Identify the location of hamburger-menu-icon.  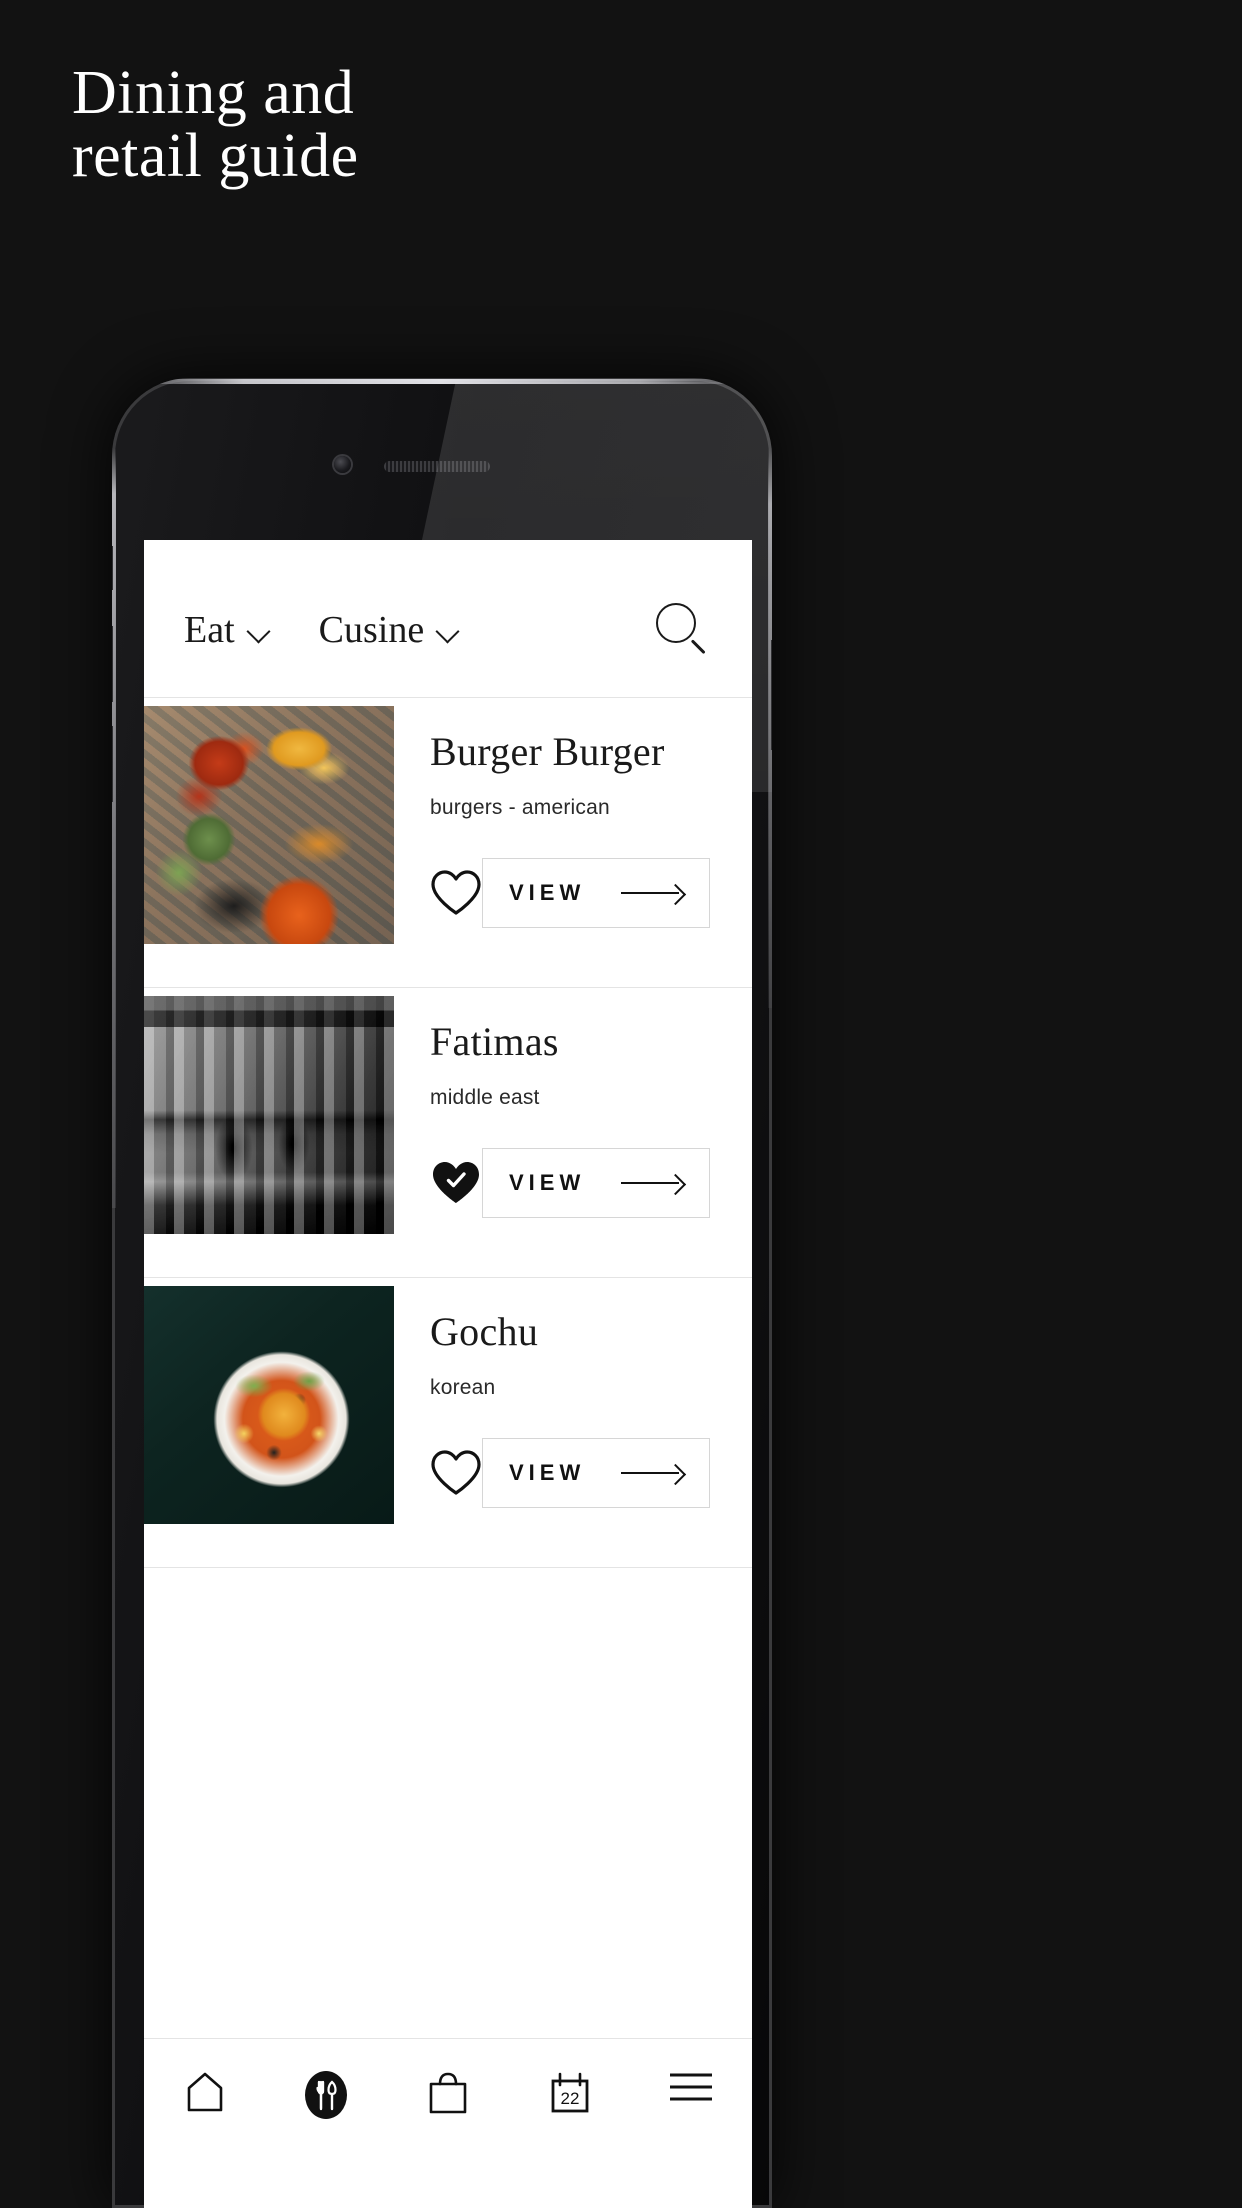
(691, 2087).